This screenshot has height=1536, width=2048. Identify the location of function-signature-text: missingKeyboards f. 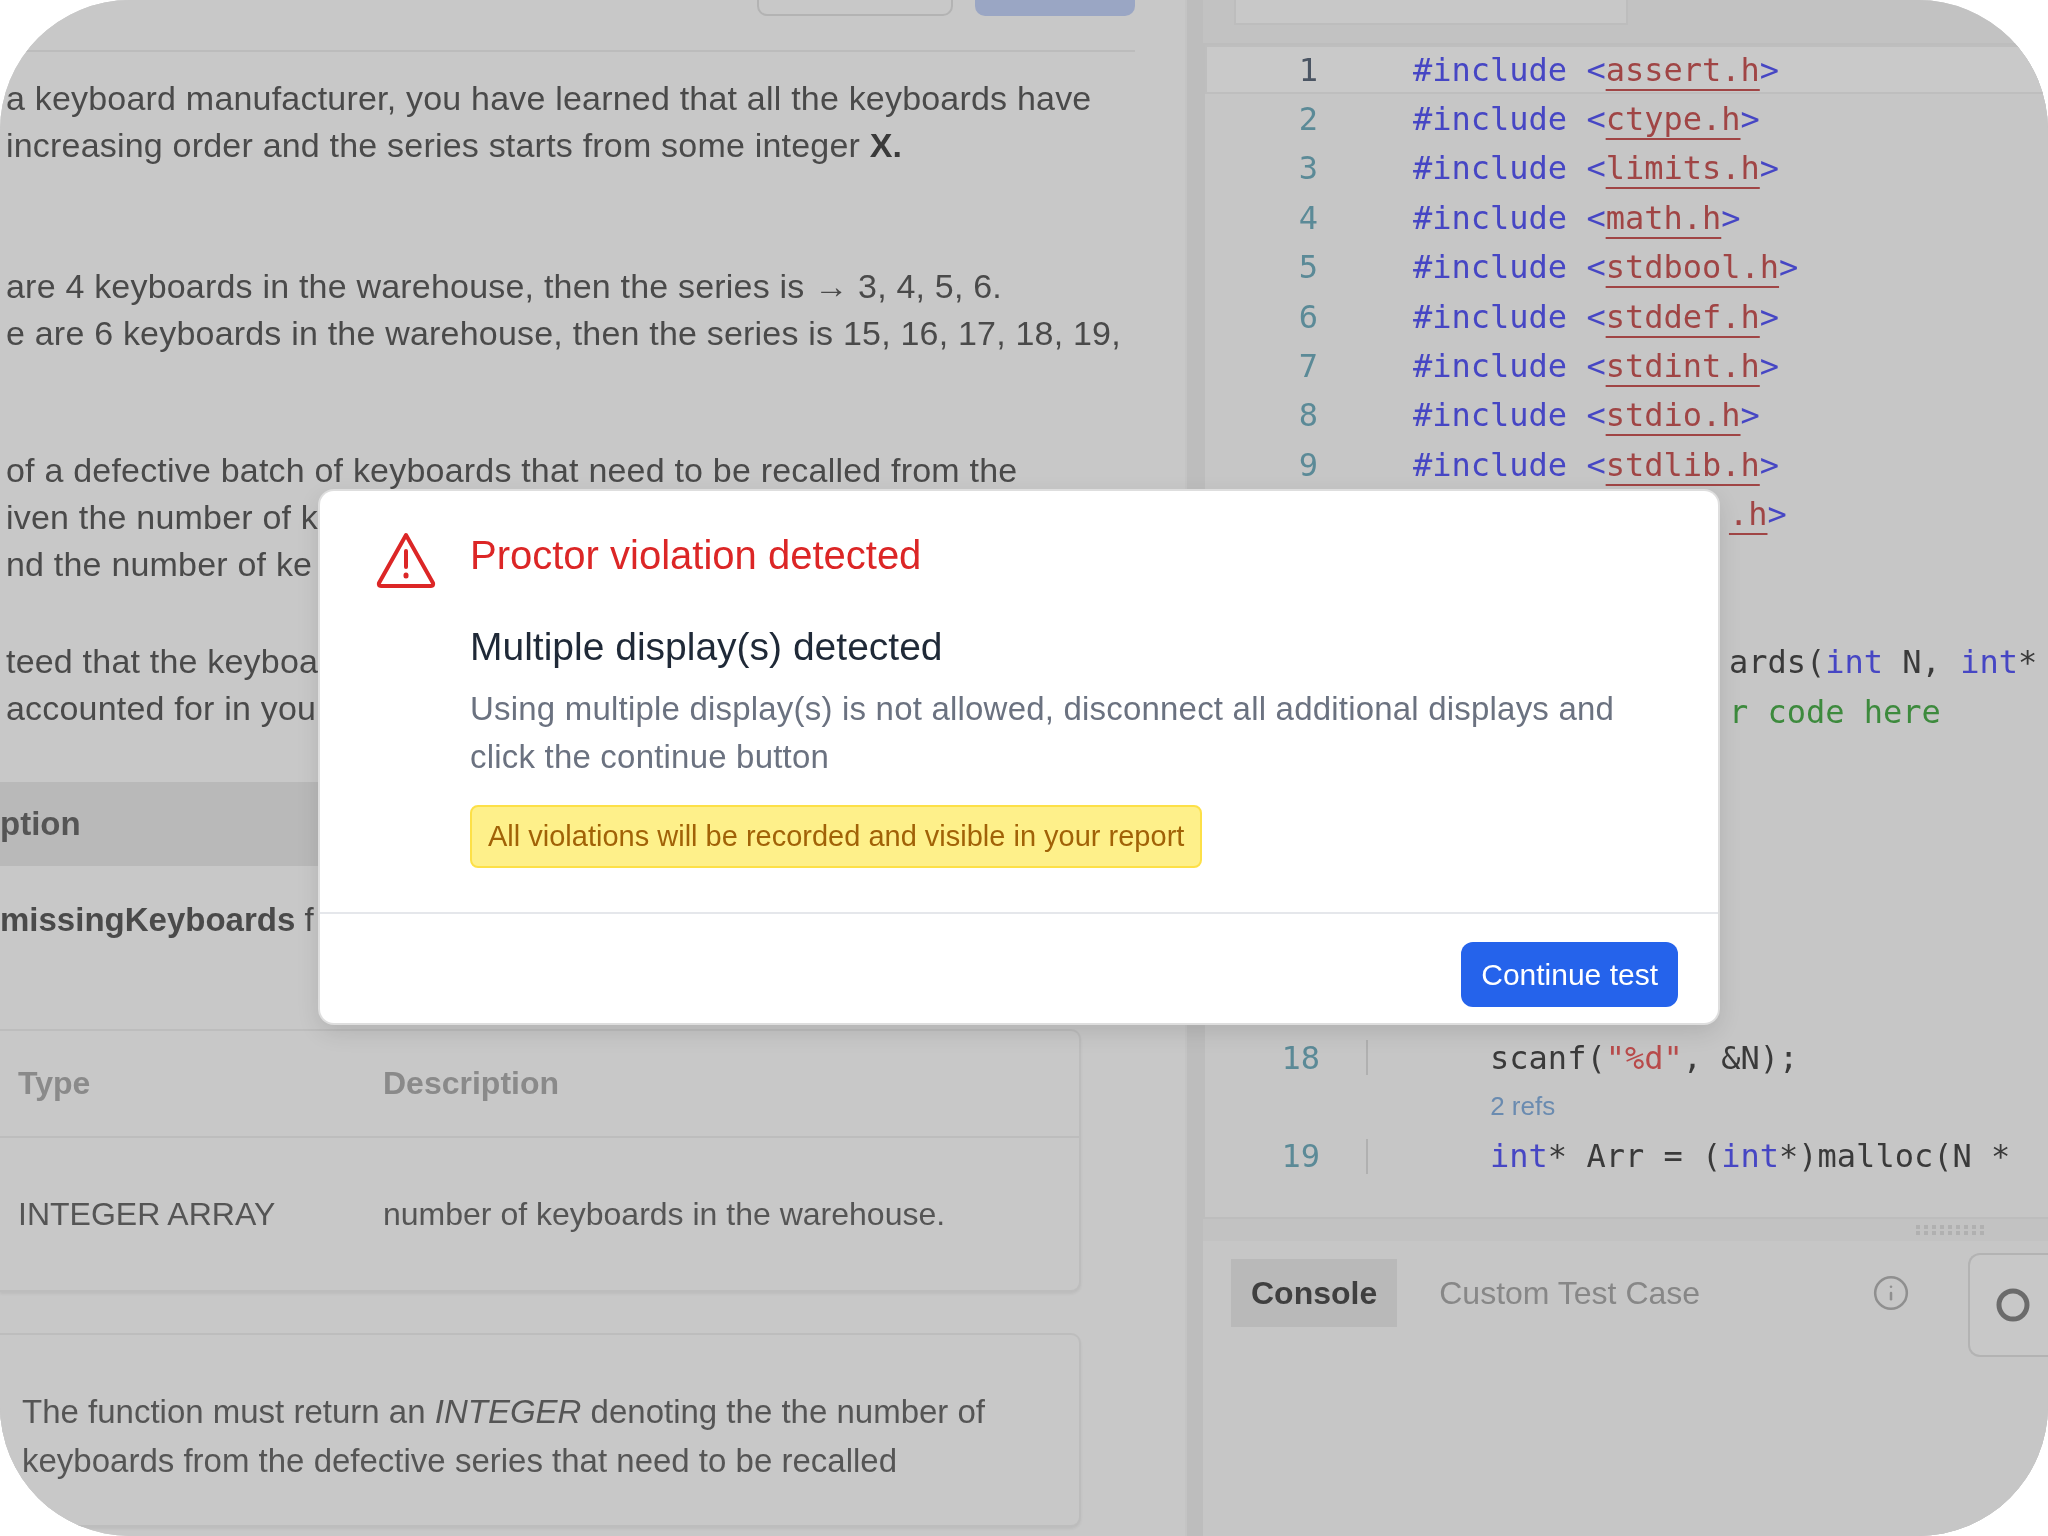
(157, 920).